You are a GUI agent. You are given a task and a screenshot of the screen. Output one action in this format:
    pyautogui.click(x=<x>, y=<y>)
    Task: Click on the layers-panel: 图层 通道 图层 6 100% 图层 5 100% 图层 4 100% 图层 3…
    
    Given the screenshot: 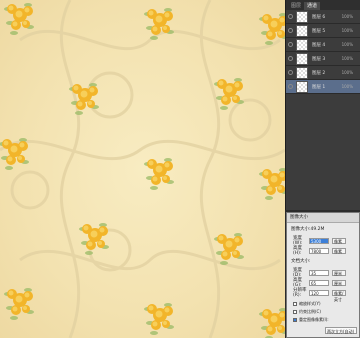 What is the action you would take?
    pyautogui.click(x=322, y=105)
    